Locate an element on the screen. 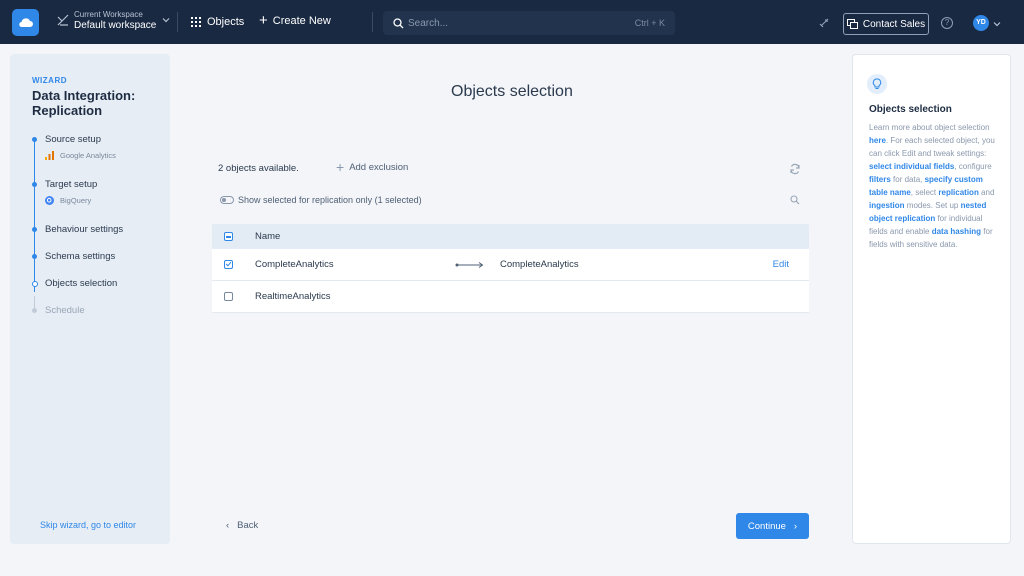  select-all-checkbox is located at coordinates (228, 236).